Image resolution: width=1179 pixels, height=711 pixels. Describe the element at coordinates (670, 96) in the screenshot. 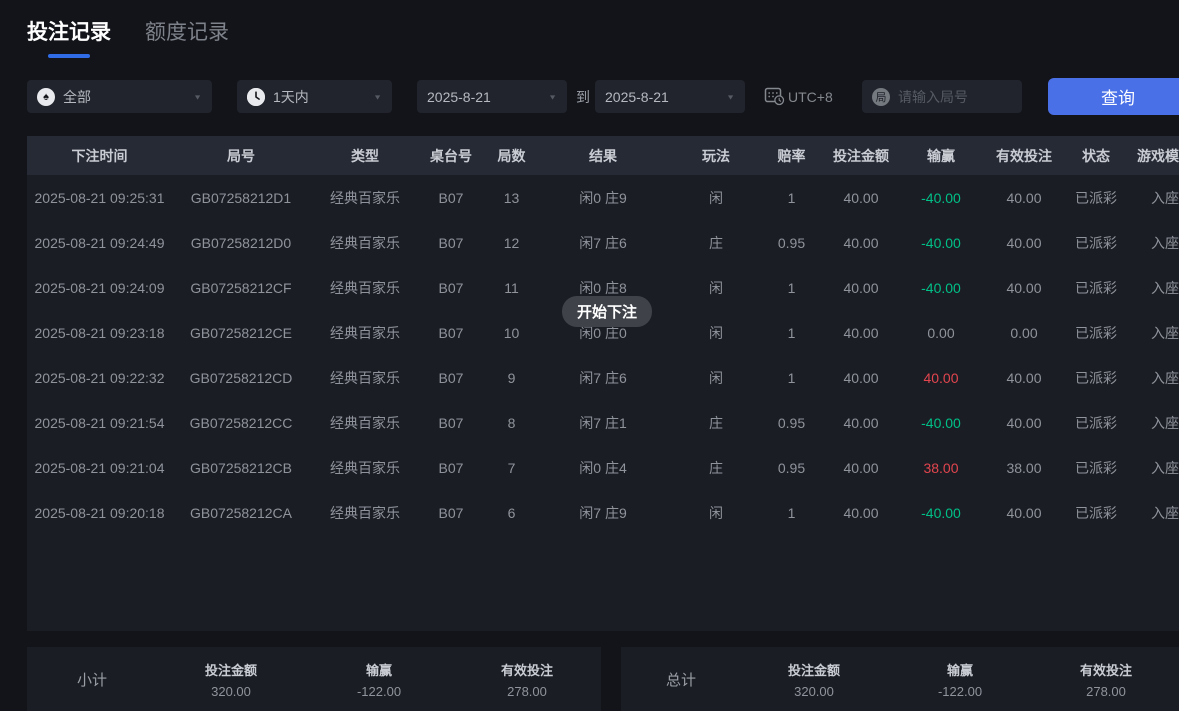

I see `date-to-select: 2025-8-21 ▼` at that location.